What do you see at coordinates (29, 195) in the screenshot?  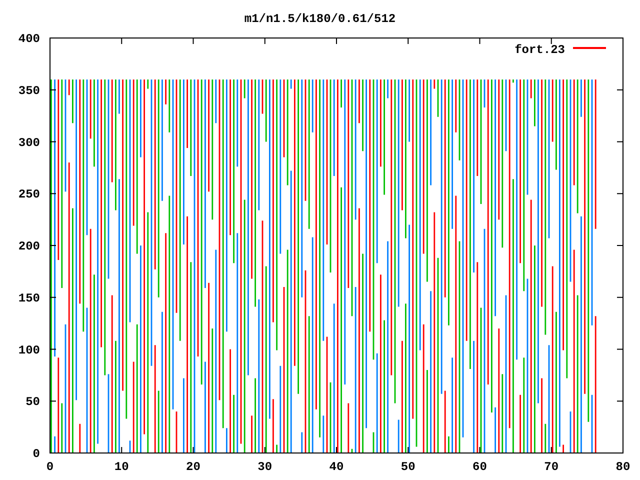 I see `y-tick-label: 250` at bounding box center [29, 195].